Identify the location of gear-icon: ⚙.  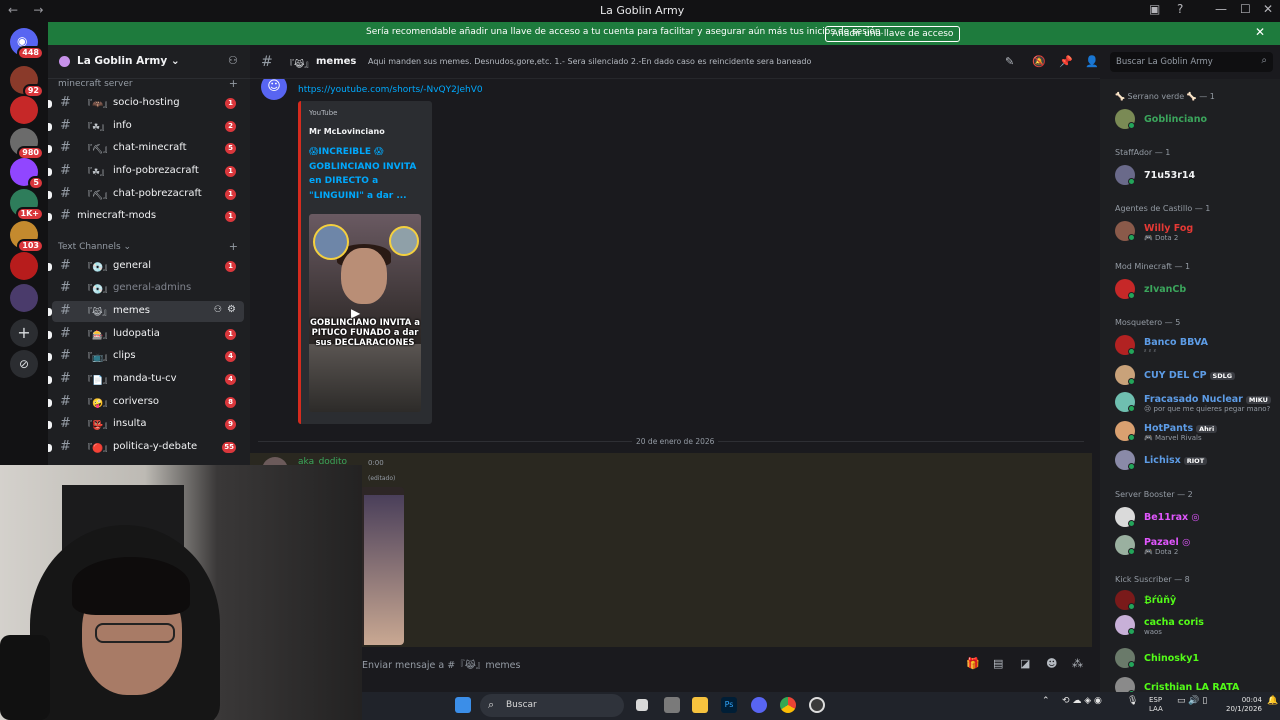
(231, 309).